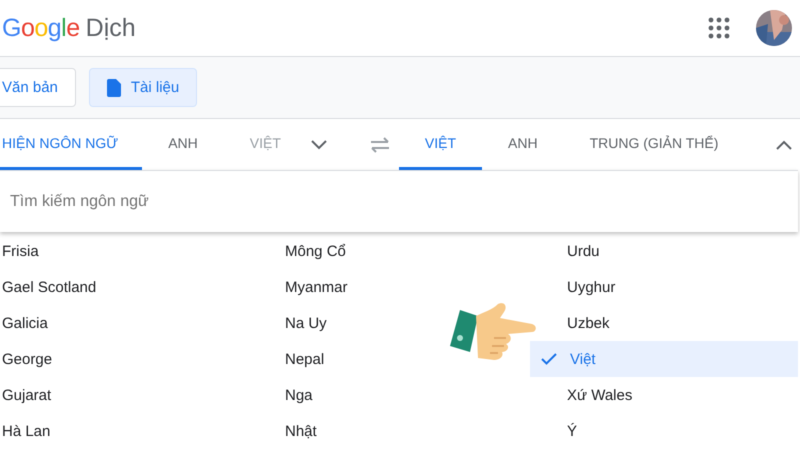 This screenshot has height=449, width=800. Describe the element at coordinates (141, 431) in the screenshot. I see `language-option: Hà Lan` at that location.